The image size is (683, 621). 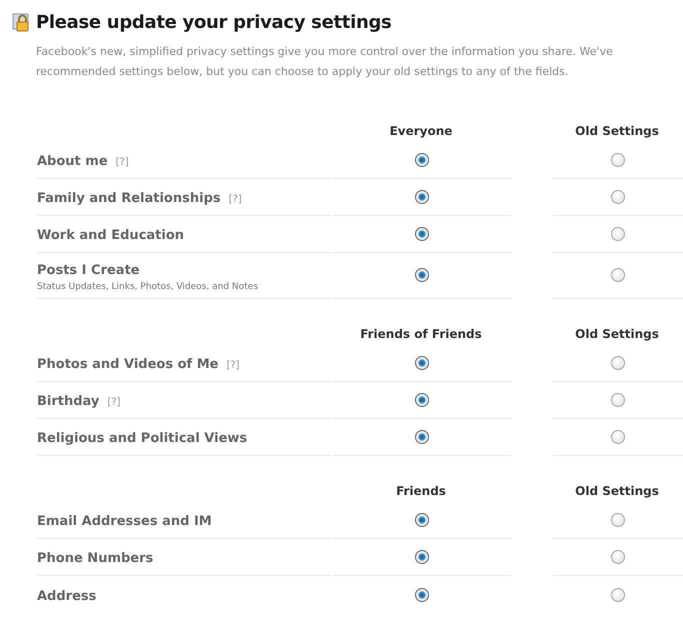 What do you see at coordinates (66, 596) in the screenshot?
I see `setting-label: Address` at bounding box center [66, 596].